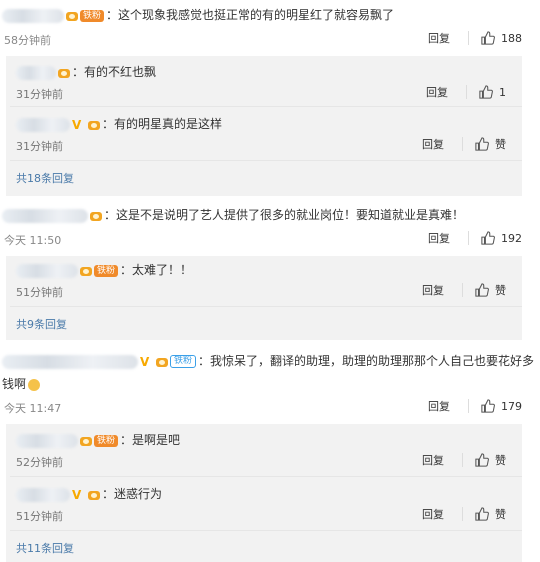  What do you see at coordinates (284, 215) in the screenshot?
I see `comment-text: ：这是不是说明了艺人提供了很多的就业岗位！要知道就业是真难！` at bounding box center [284, 215].